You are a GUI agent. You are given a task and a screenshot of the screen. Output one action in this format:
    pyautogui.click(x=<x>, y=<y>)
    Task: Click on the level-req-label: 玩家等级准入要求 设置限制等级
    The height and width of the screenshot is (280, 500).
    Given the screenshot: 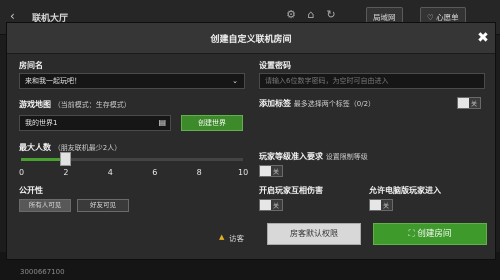 What is the action you would take?
    pyautogui.click(x=313, y=156)
    